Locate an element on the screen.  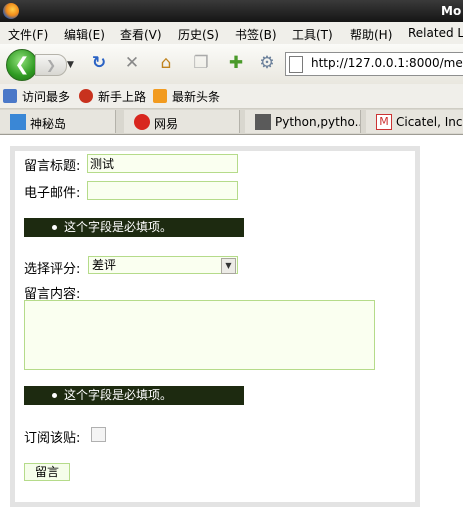
tab-shenmidao: 神秘岛 is located at coordinates (58, 121).